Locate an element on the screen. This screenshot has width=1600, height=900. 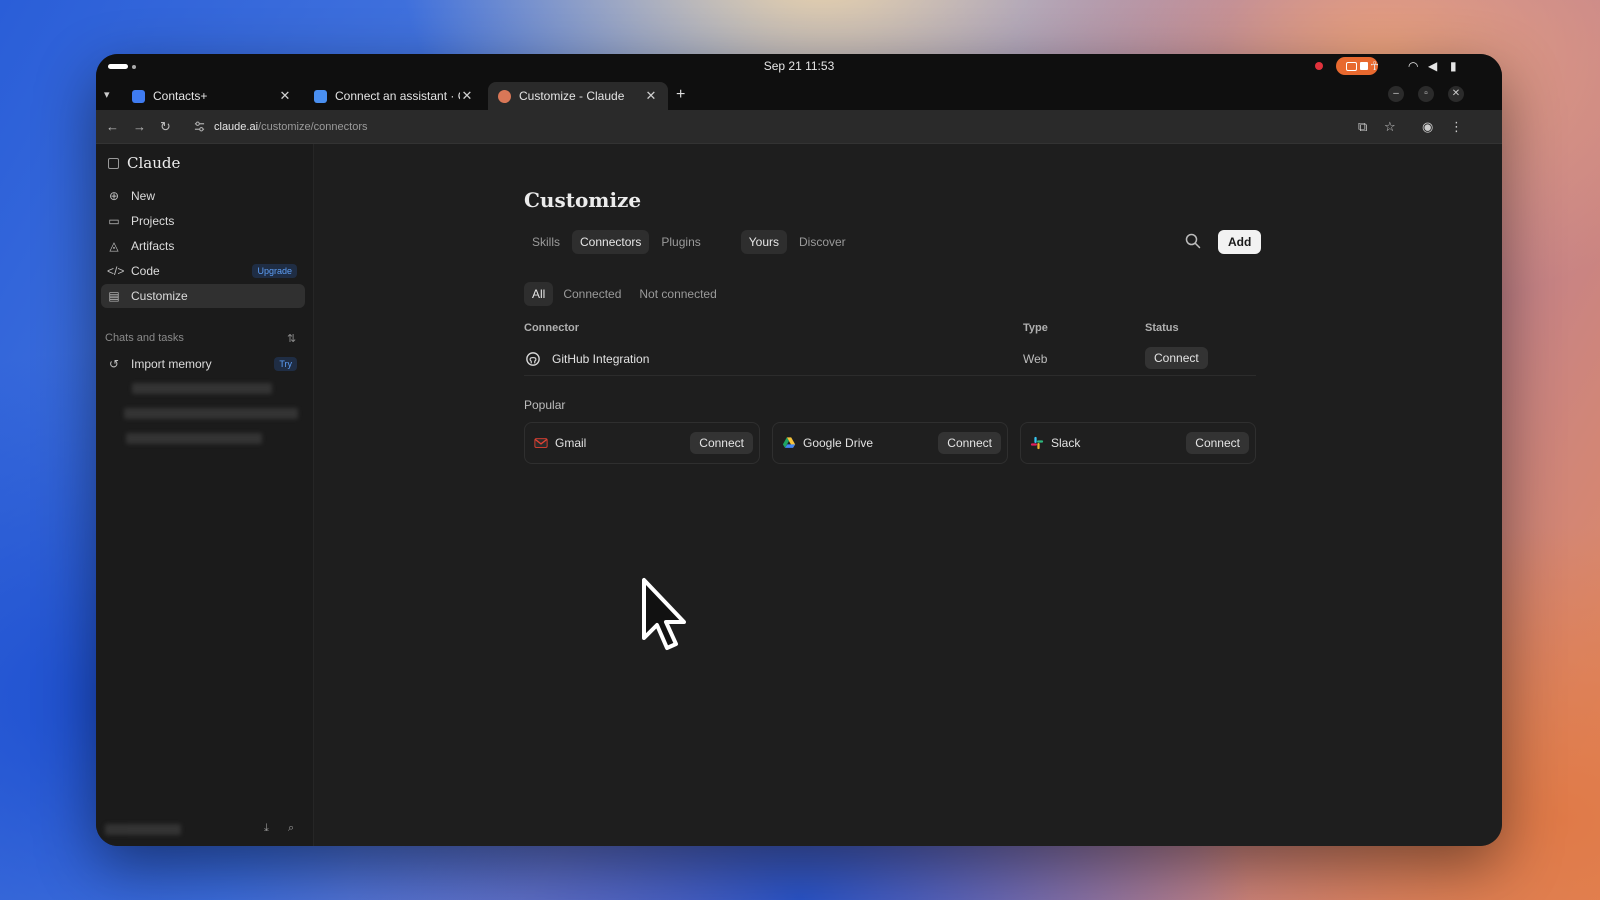
connector-name: Slack is located at coordinates (1066, 443).